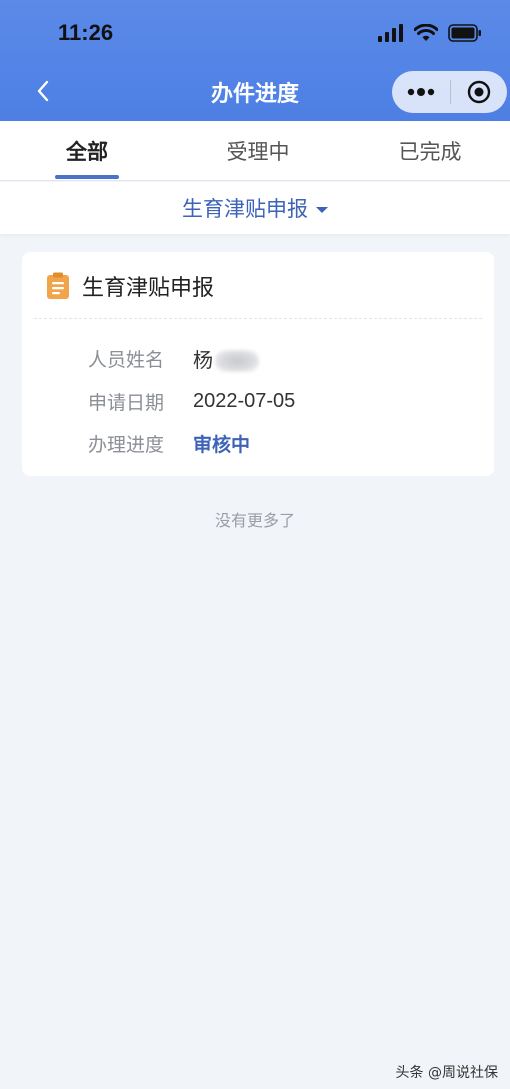 The width and height of the screenshot is (510, 1089). I want to click on tab-all: 全部, so click(87, 151).